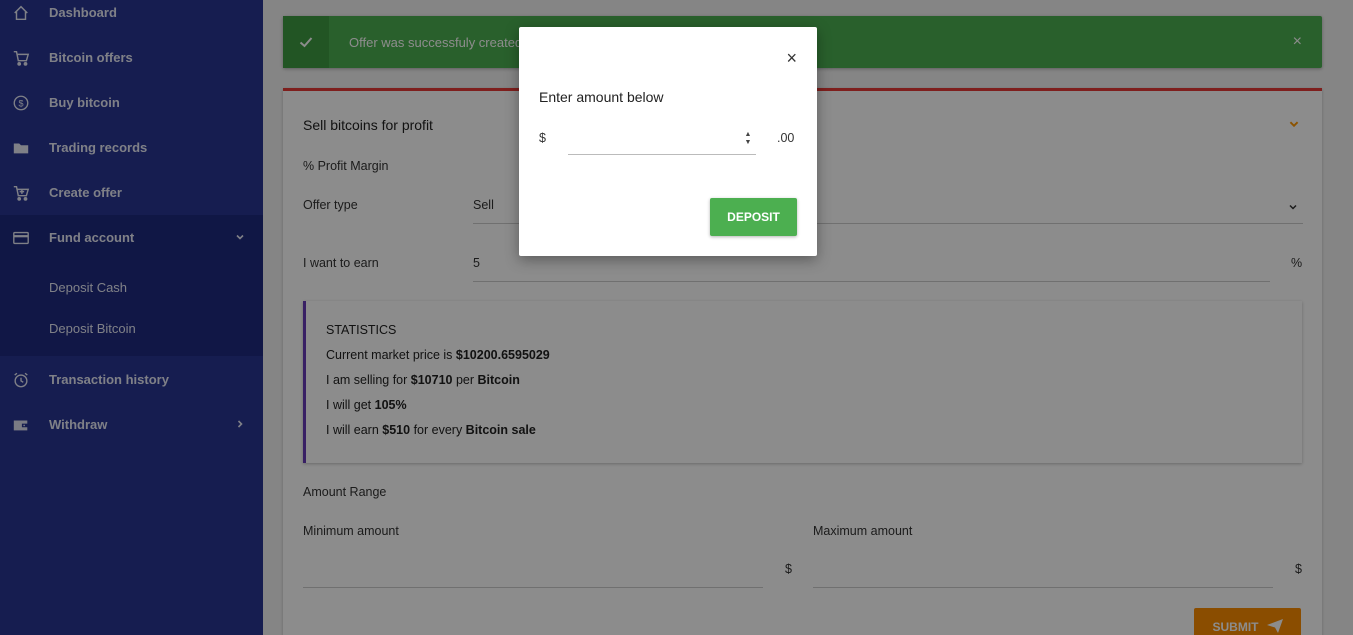 Image resolution: width=1353 pixels, height=635 pixels. I want to click on stepper-up-icon: ▲, so click(748, 135).